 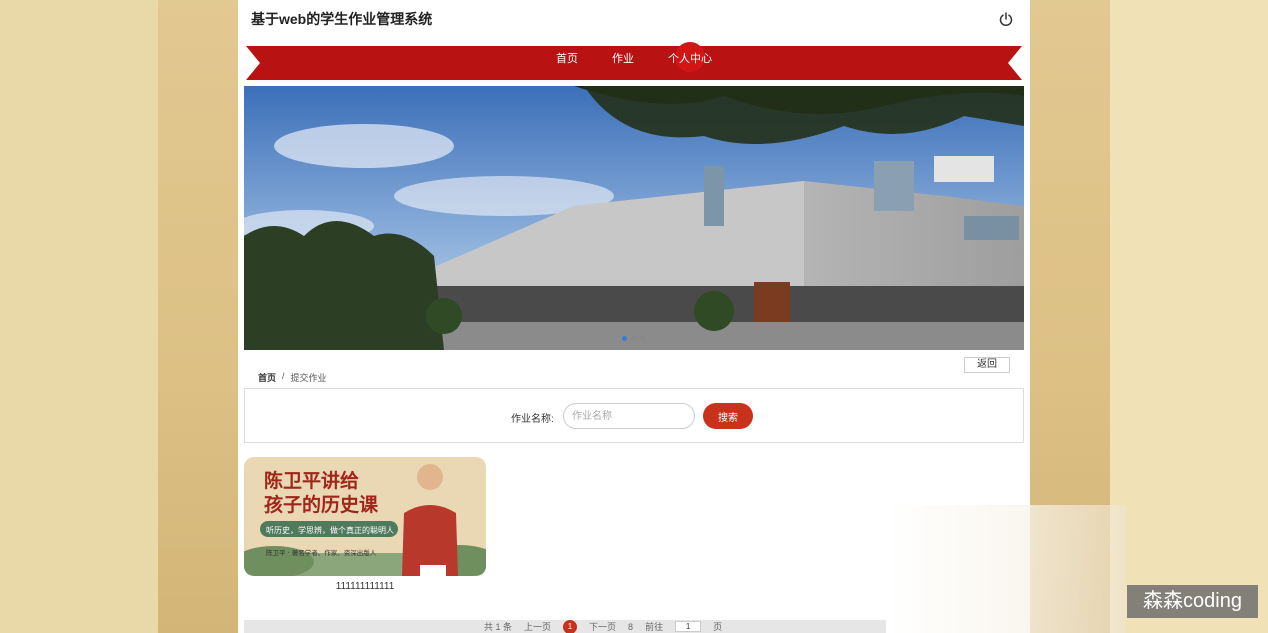 What do you see at coordinates (321, 504) in the screenshot?
I see `card-image-line2: 孩子的历史课` at bounding box center [321, 504].